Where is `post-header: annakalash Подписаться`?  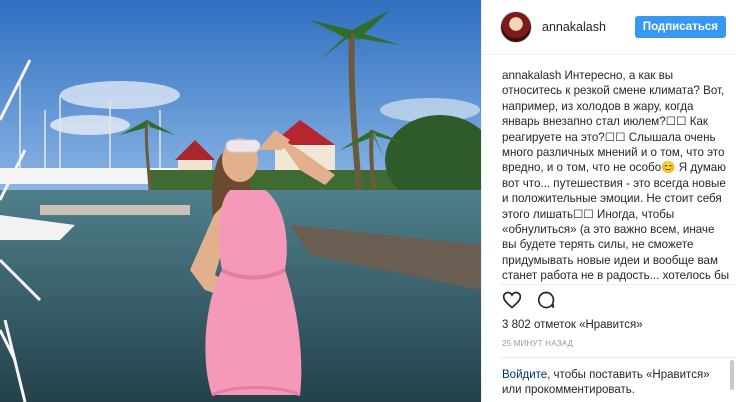 post-header: annakalash Подписаться is located at coordinates (609, 27).